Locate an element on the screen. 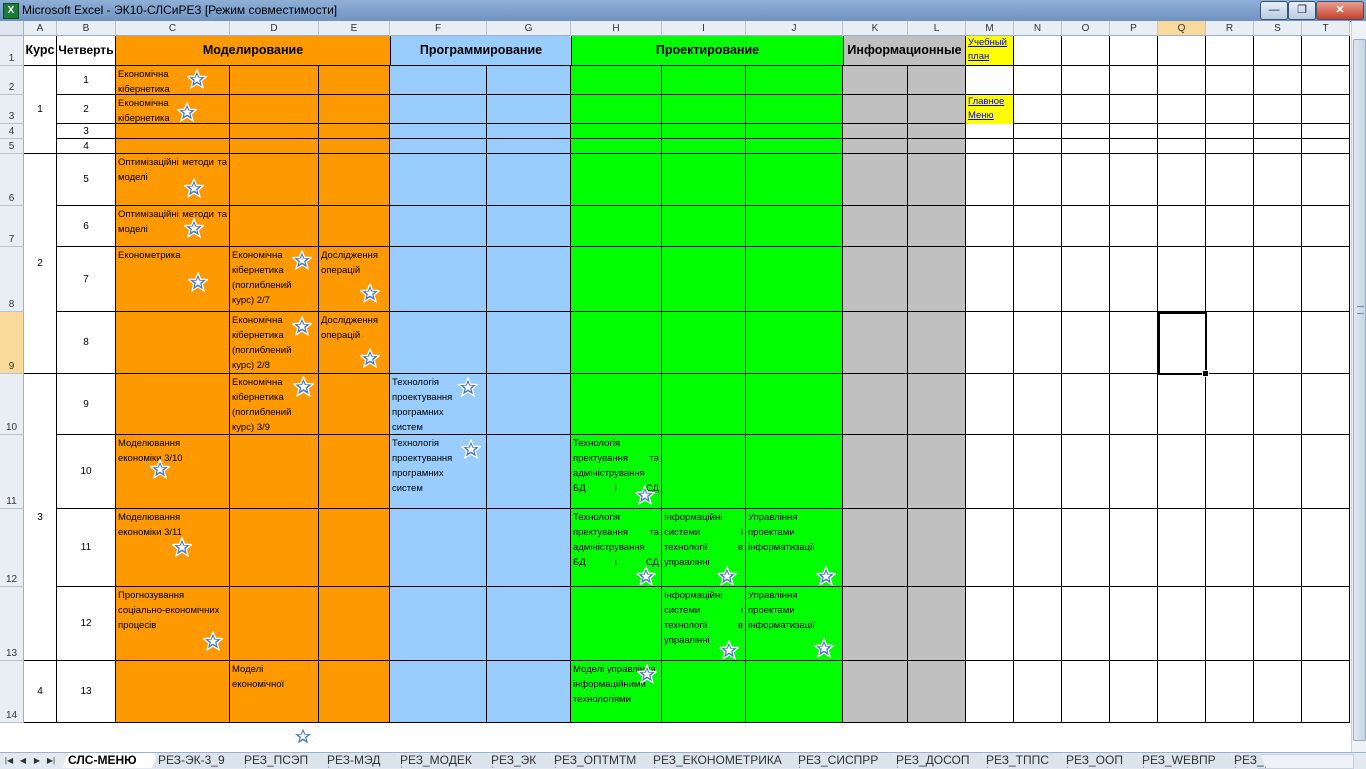  column-header-K: K is located at coordinates (875, 28).